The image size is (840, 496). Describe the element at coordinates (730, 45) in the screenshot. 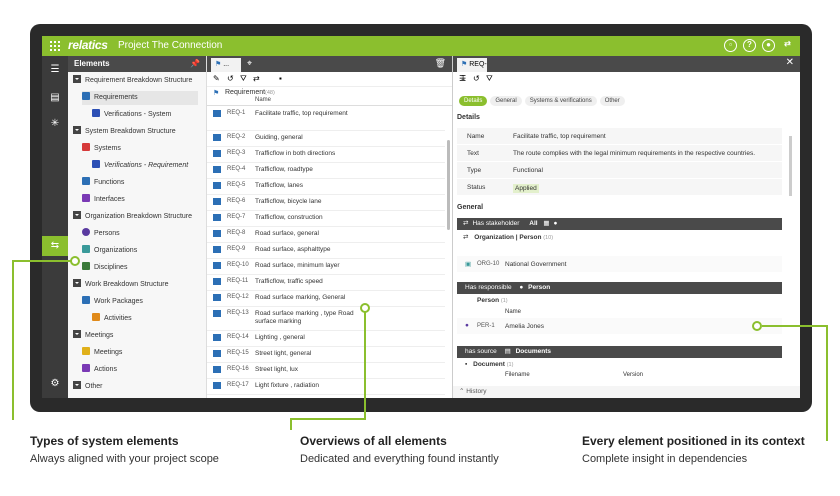

I see `window-icon: ▫` at that location.